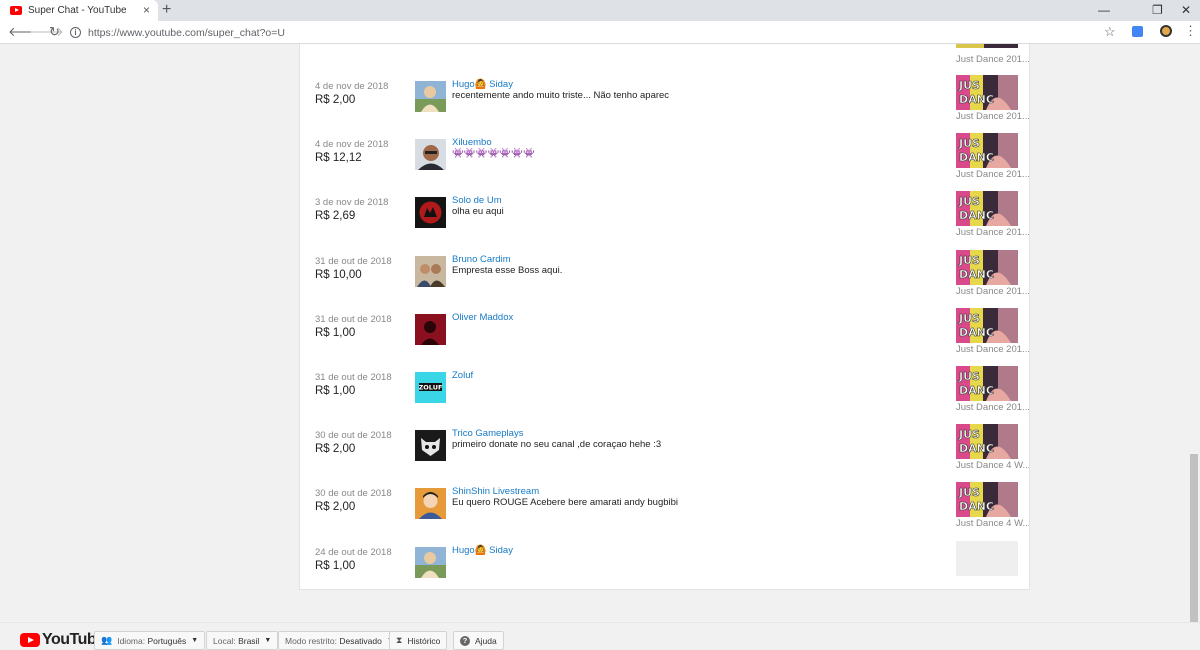 The width and height of the screenshot is (1200, 650). I want to click on page-scrollbar, so click(1194, 333).